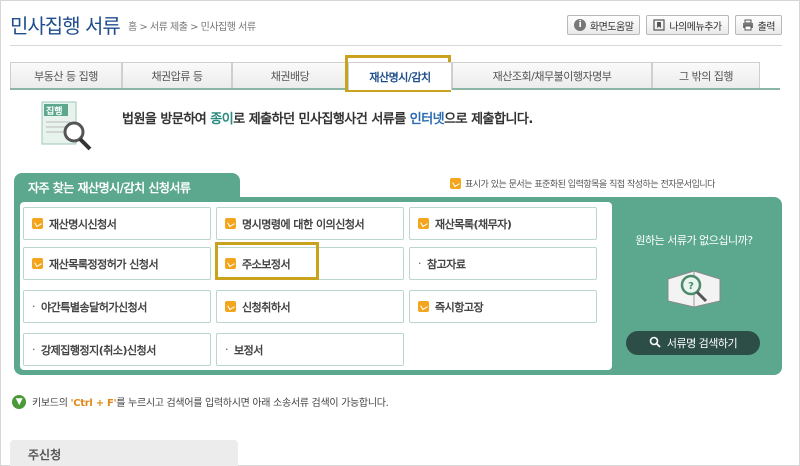 The width and height of the screenshot is (800, 466). I want to click on tab-claim-distribution: 채권배당, so click(290, 75).